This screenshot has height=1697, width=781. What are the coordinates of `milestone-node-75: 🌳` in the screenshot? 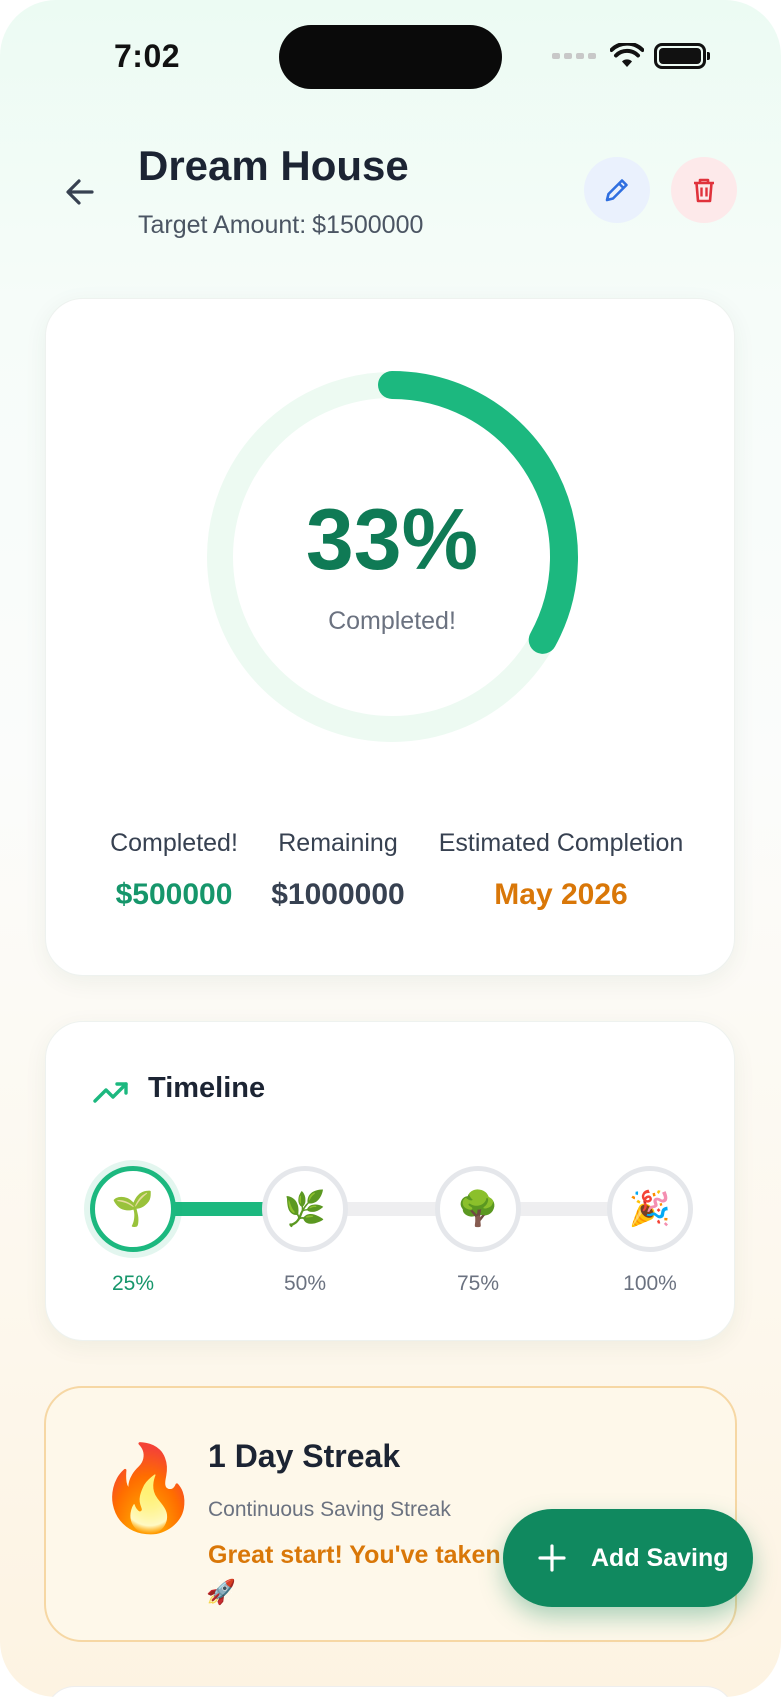 It's located at (478, 1209).